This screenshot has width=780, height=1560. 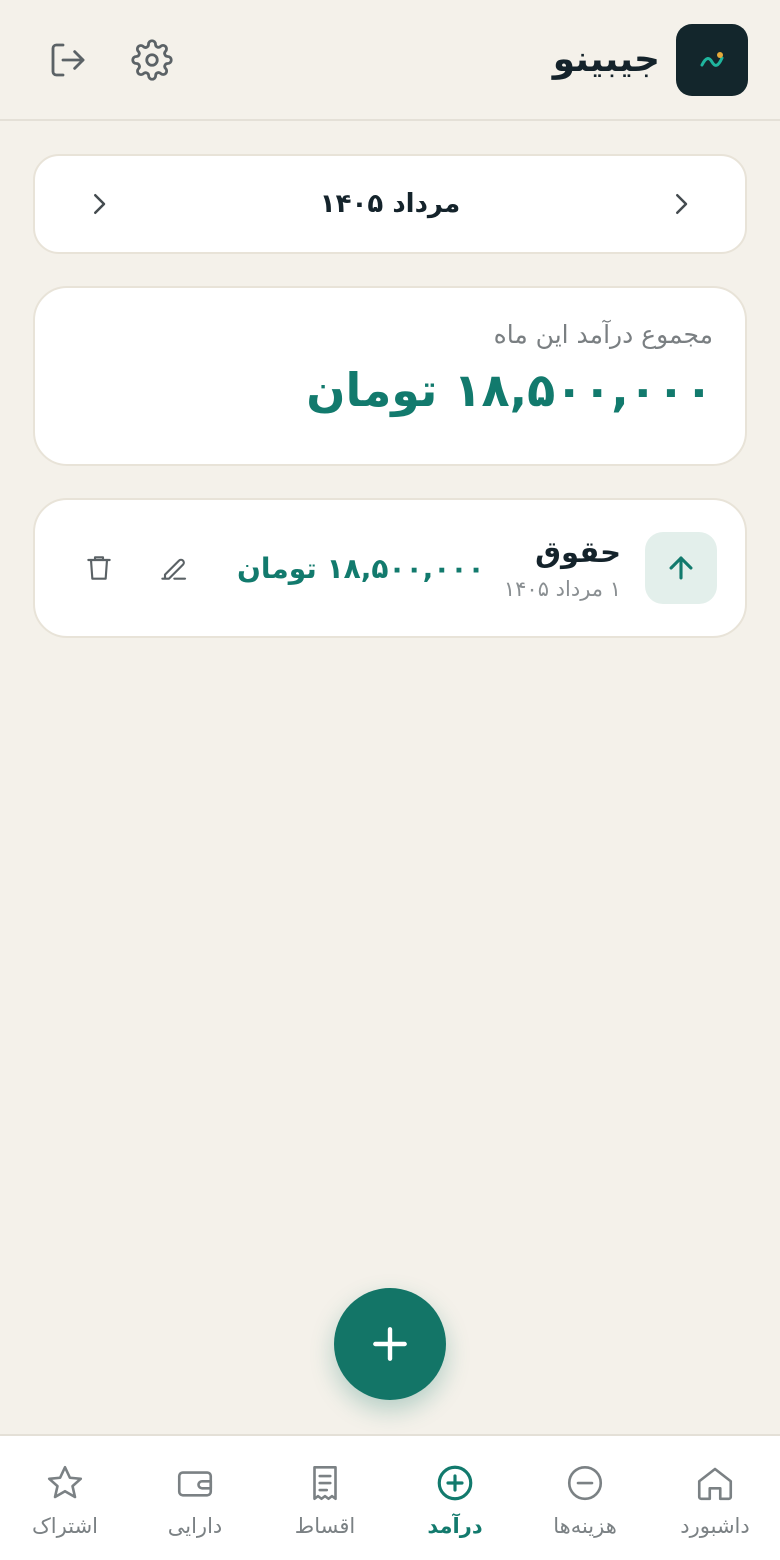 I want to click on app-header: جیبینو, so click(x=390, y=60).